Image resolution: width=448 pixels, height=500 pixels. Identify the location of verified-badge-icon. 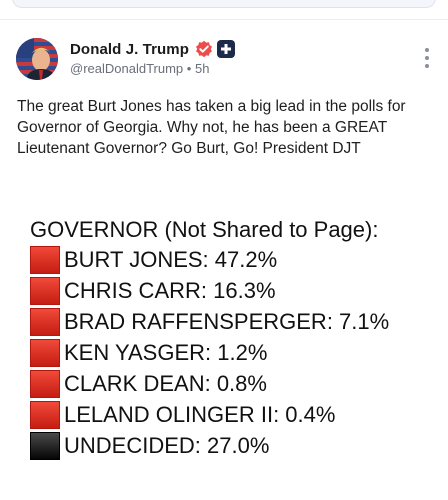
(204, 49).